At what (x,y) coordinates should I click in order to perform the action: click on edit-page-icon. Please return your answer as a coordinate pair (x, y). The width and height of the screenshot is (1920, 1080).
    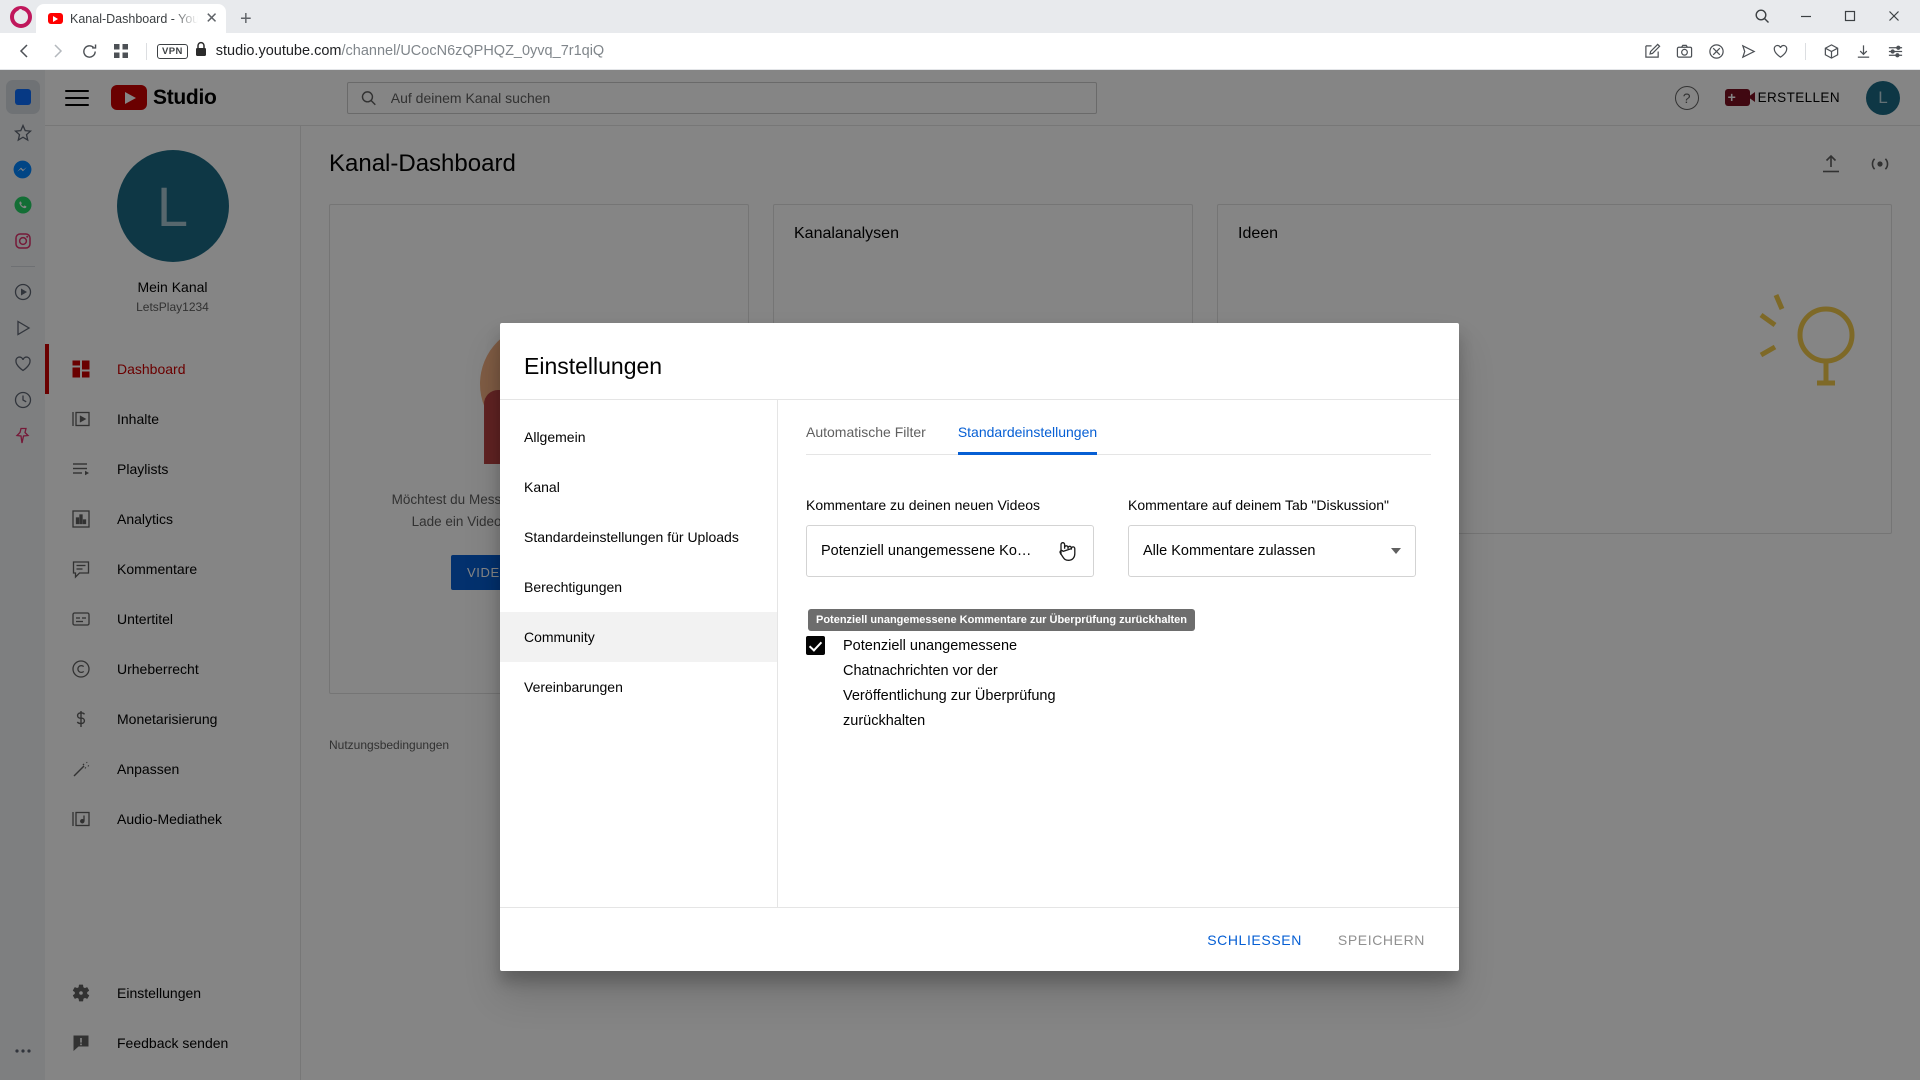
    Looking at the image, I should click on (1652, 51).